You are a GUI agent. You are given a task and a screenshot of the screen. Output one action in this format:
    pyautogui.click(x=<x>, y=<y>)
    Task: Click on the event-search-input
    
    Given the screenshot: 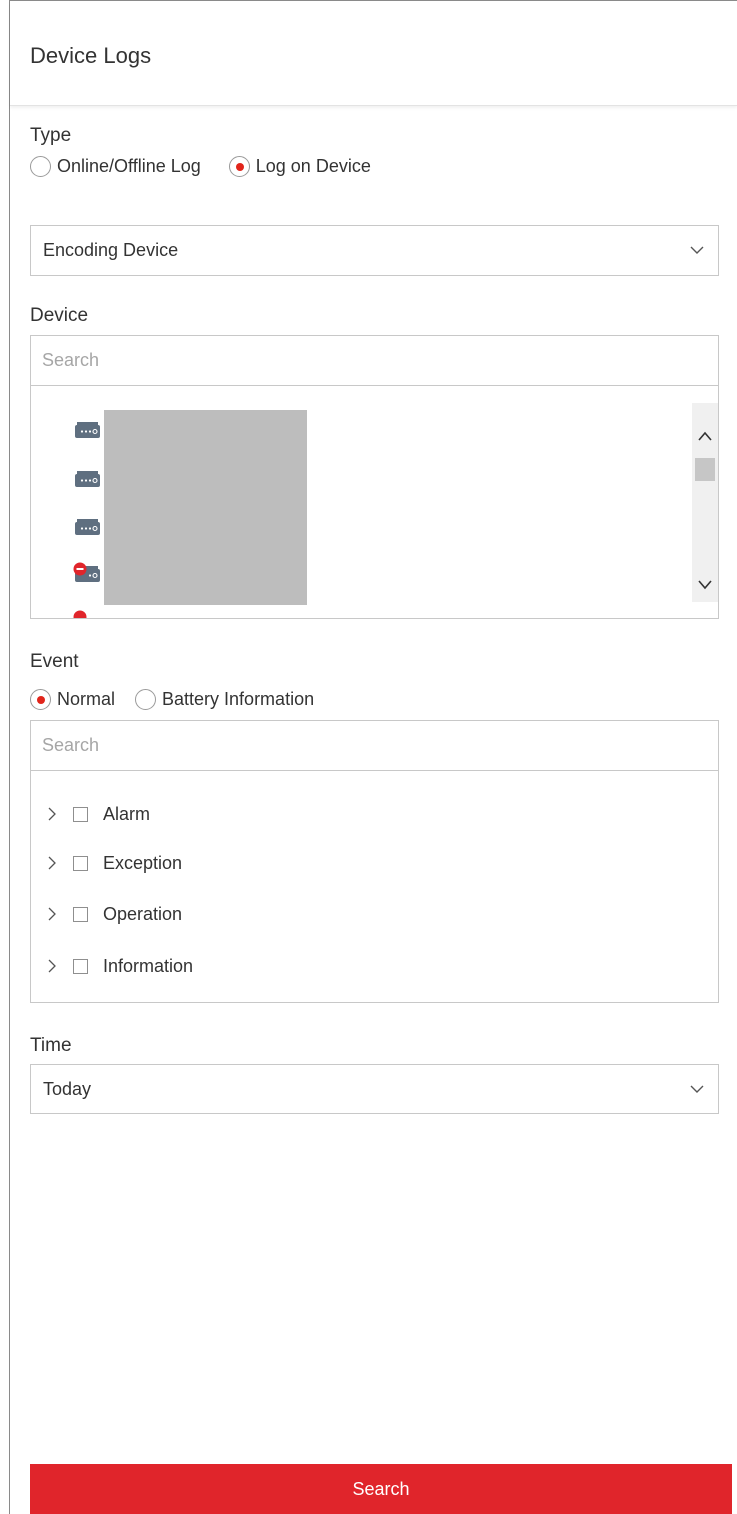 What is the action you would take?
    pyautogui.click(x=374, y=745)
    